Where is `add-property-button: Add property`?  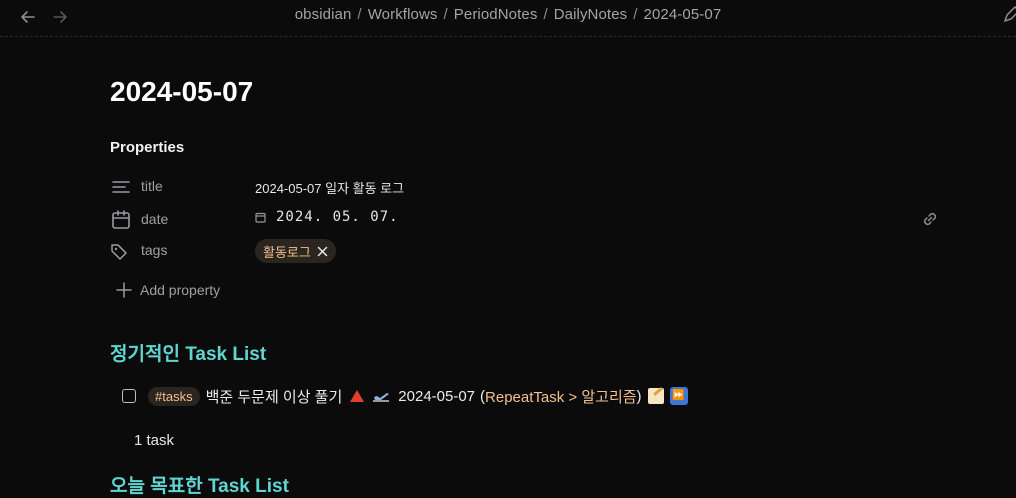 add-property-button: Add property is located at coordinates (168, 290).